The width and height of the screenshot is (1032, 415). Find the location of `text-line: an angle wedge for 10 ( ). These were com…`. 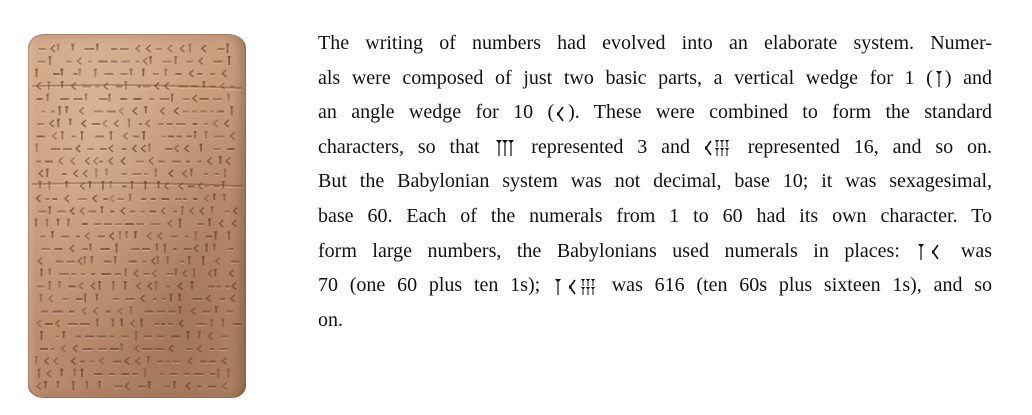

text-line: an angle wedge for 10 ( ). These were com… is located at coordinates (655, 112).